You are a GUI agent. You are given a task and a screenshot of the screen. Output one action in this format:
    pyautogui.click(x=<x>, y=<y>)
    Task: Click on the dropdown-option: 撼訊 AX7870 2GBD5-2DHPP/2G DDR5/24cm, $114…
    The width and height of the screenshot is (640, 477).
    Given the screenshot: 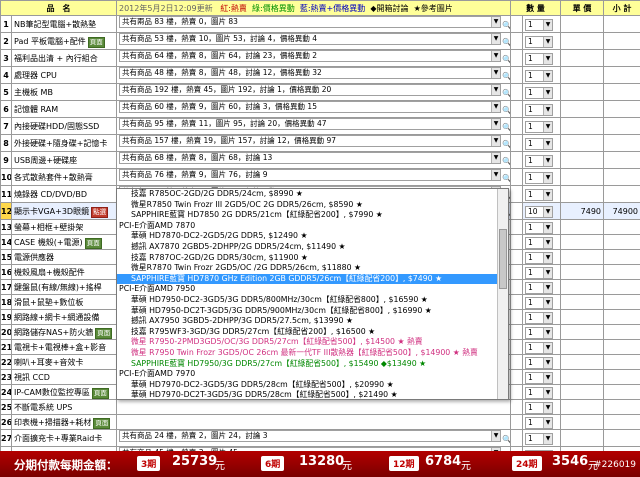 What is the action you would take?
    pyautogui.click(x=312, y=247)
    